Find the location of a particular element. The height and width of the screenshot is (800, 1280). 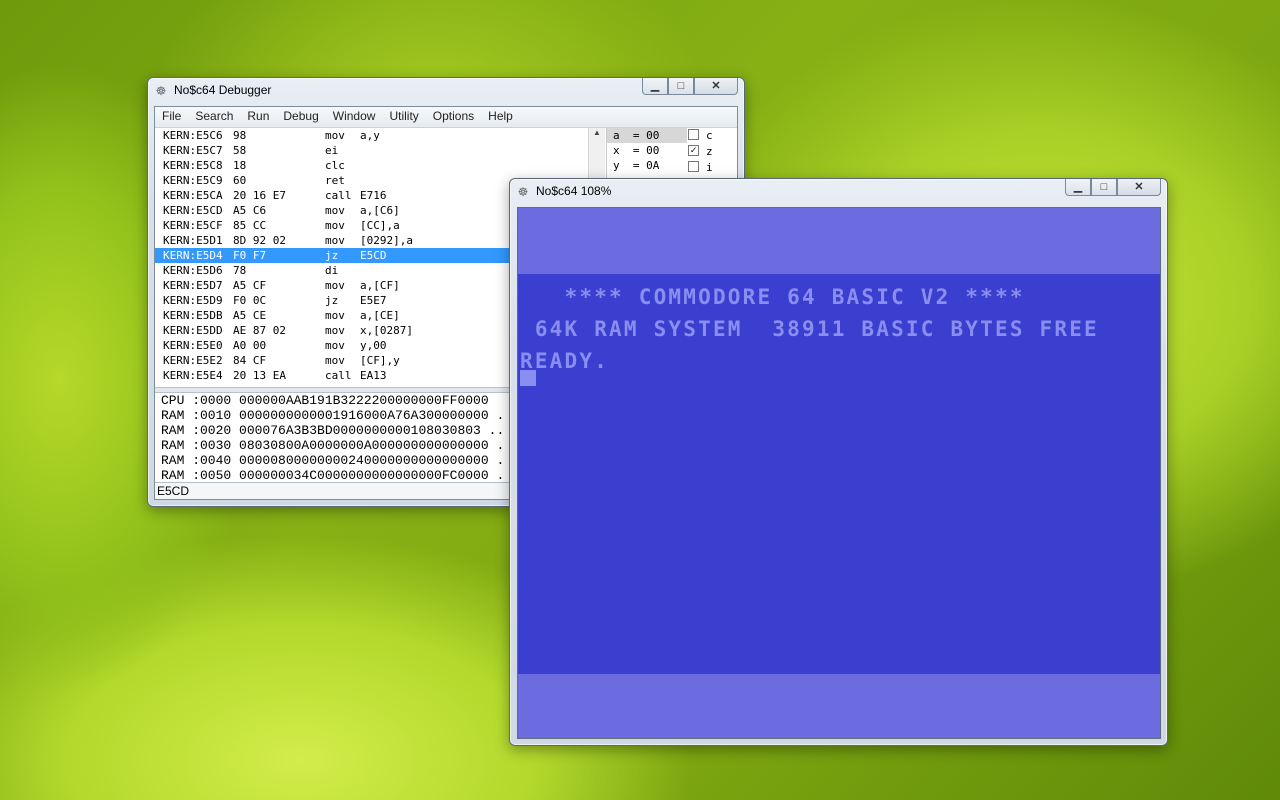

menu-search: Search is located at coordinates (214, 117).